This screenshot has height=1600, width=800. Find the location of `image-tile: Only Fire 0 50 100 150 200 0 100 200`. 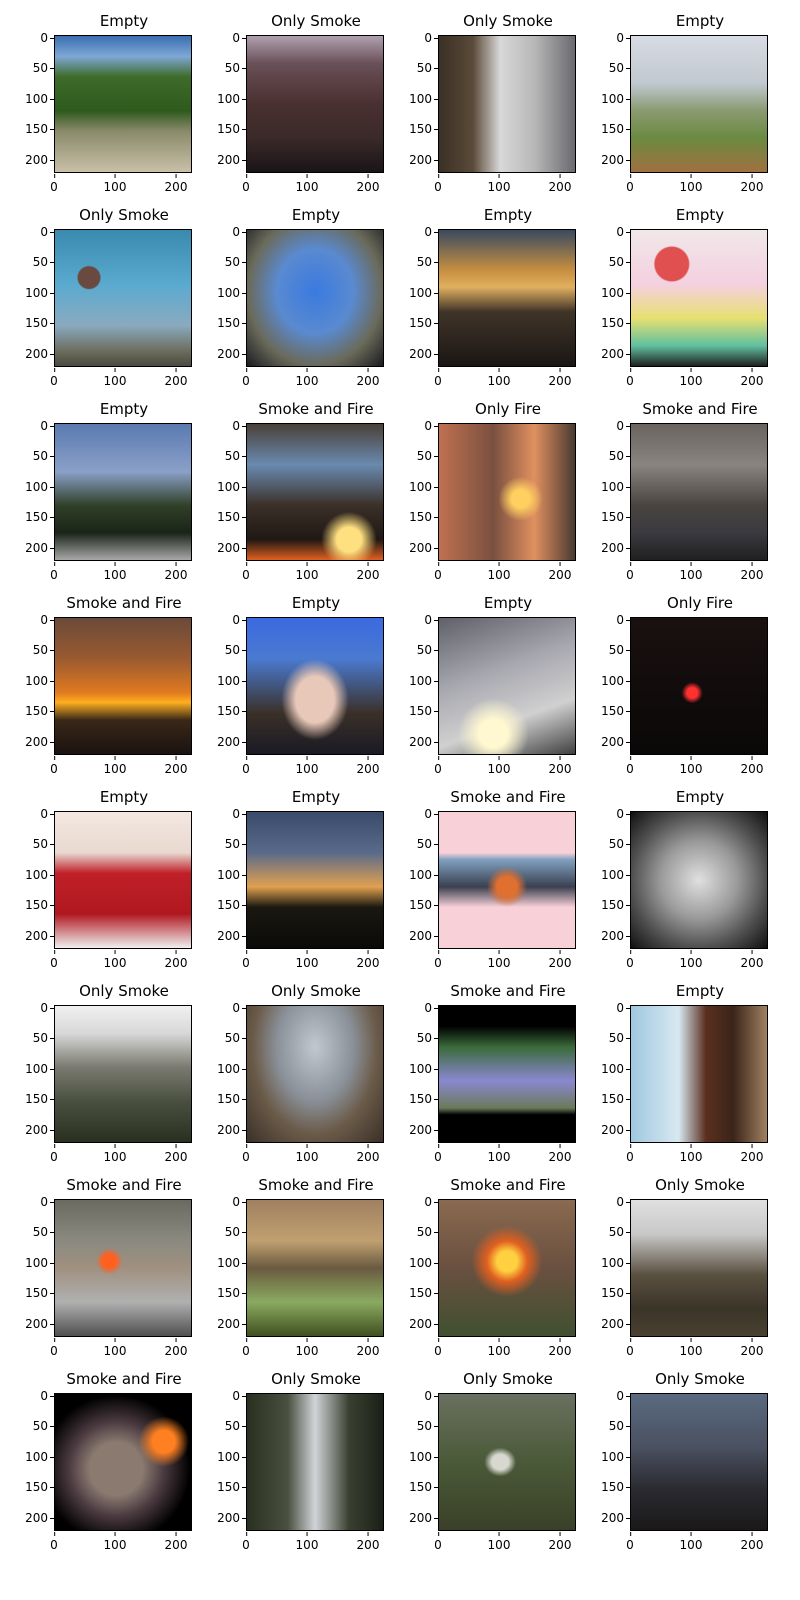

image-tile: Only Fire 0 50 100 150 200 0 100 200 is located at coordinates (674, 681).